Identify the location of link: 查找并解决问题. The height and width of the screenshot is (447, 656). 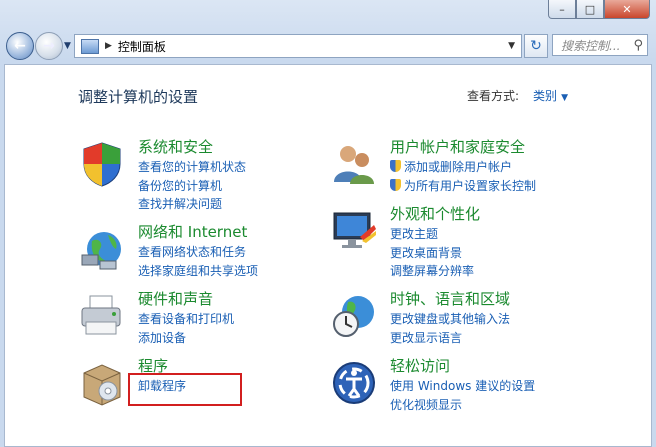
(192, 204).